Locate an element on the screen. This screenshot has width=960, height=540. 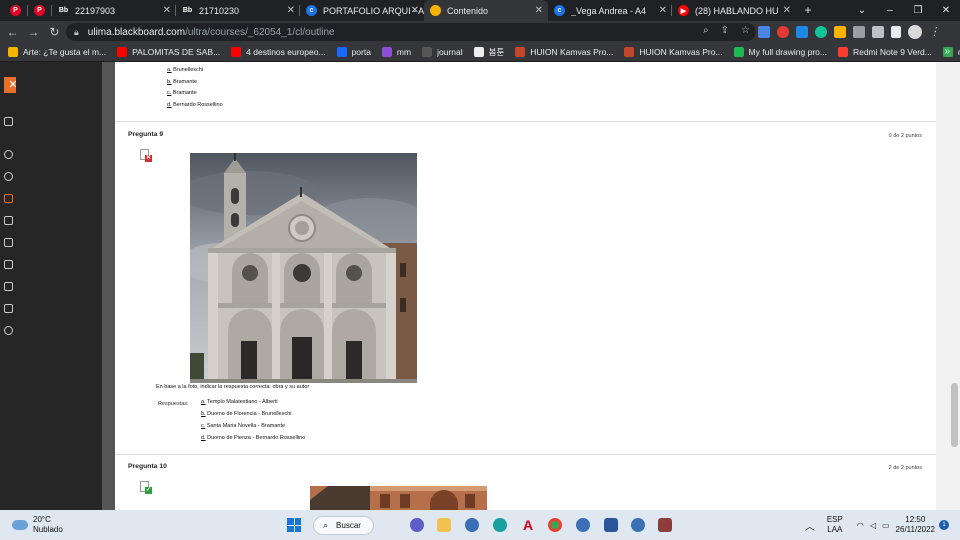
grammarly-extension-icon is located at coordinates (821, 32).